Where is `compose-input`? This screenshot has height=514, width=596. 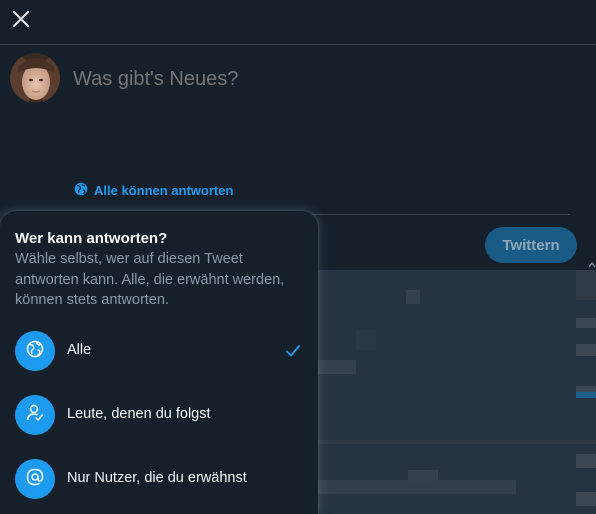
compose-input is located at coordinates (323, 79).